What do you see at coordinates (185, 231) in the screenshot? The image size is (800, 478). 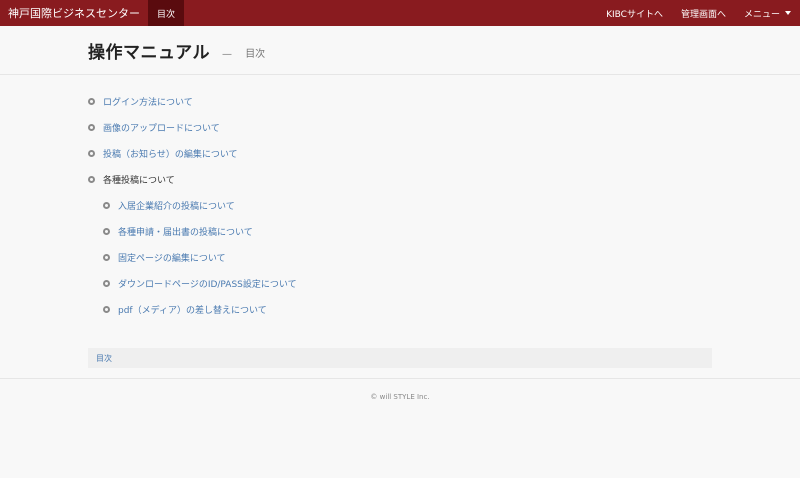 I see `toc-link: 各種申請・届出書の投稿について` at bounding box center [185, 231].